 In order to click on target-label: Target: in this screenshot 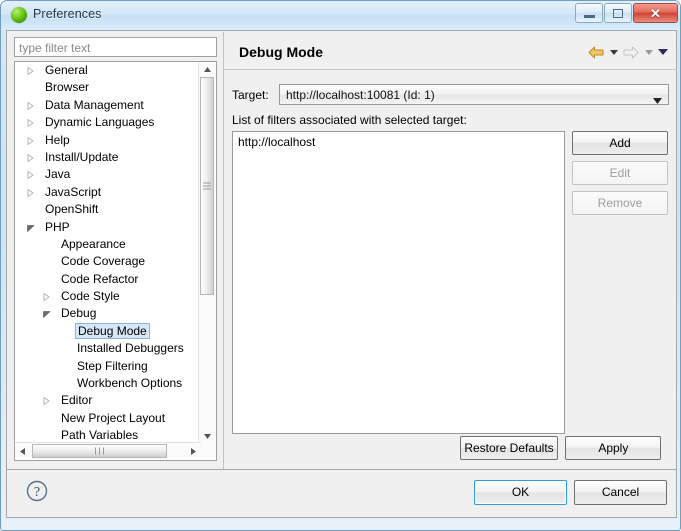, I will do `click(250, 95)`.